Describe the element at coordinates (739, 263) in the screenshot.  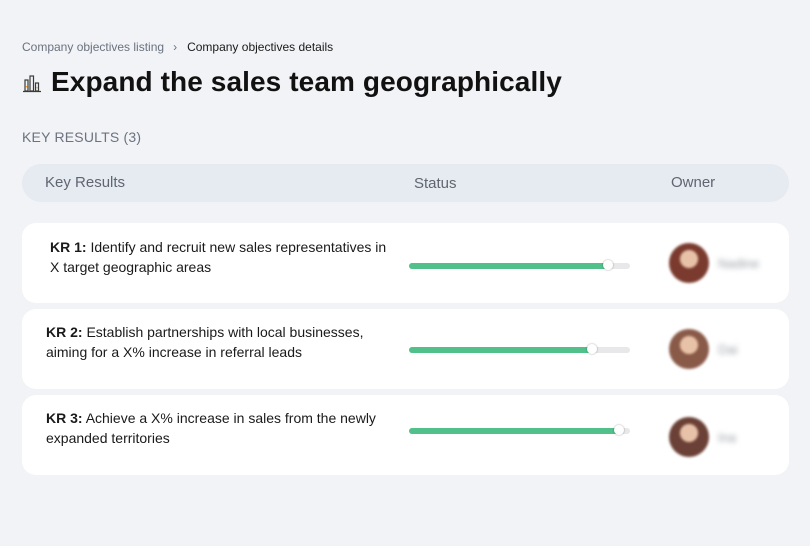
I see `owner-name: Nadine` at that location.